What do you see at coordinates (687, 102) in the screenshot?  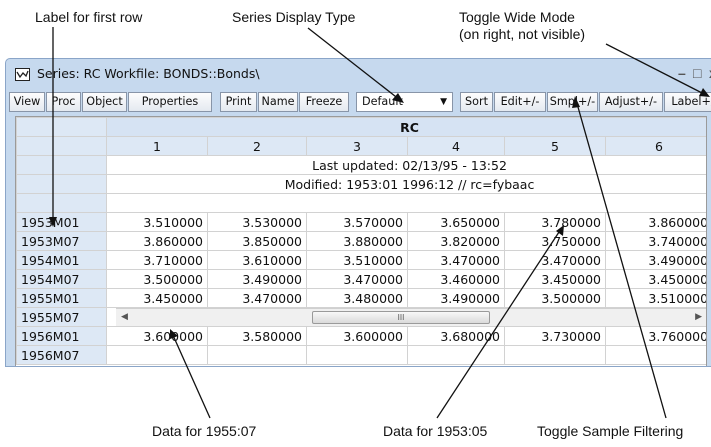 I see `label-toggle-button: Label+/-` at bounding box center [687, 102].